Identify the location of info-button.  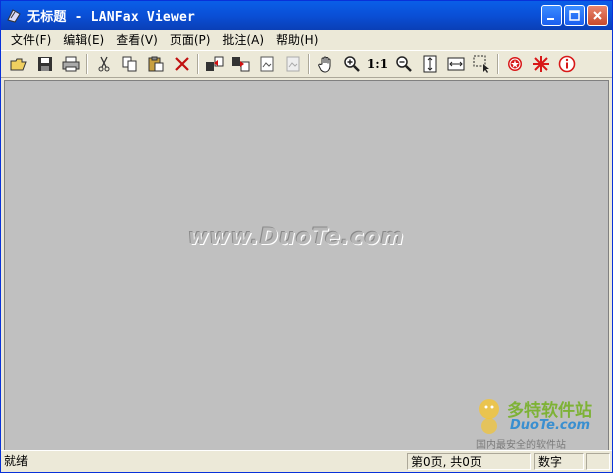
(566, 64).